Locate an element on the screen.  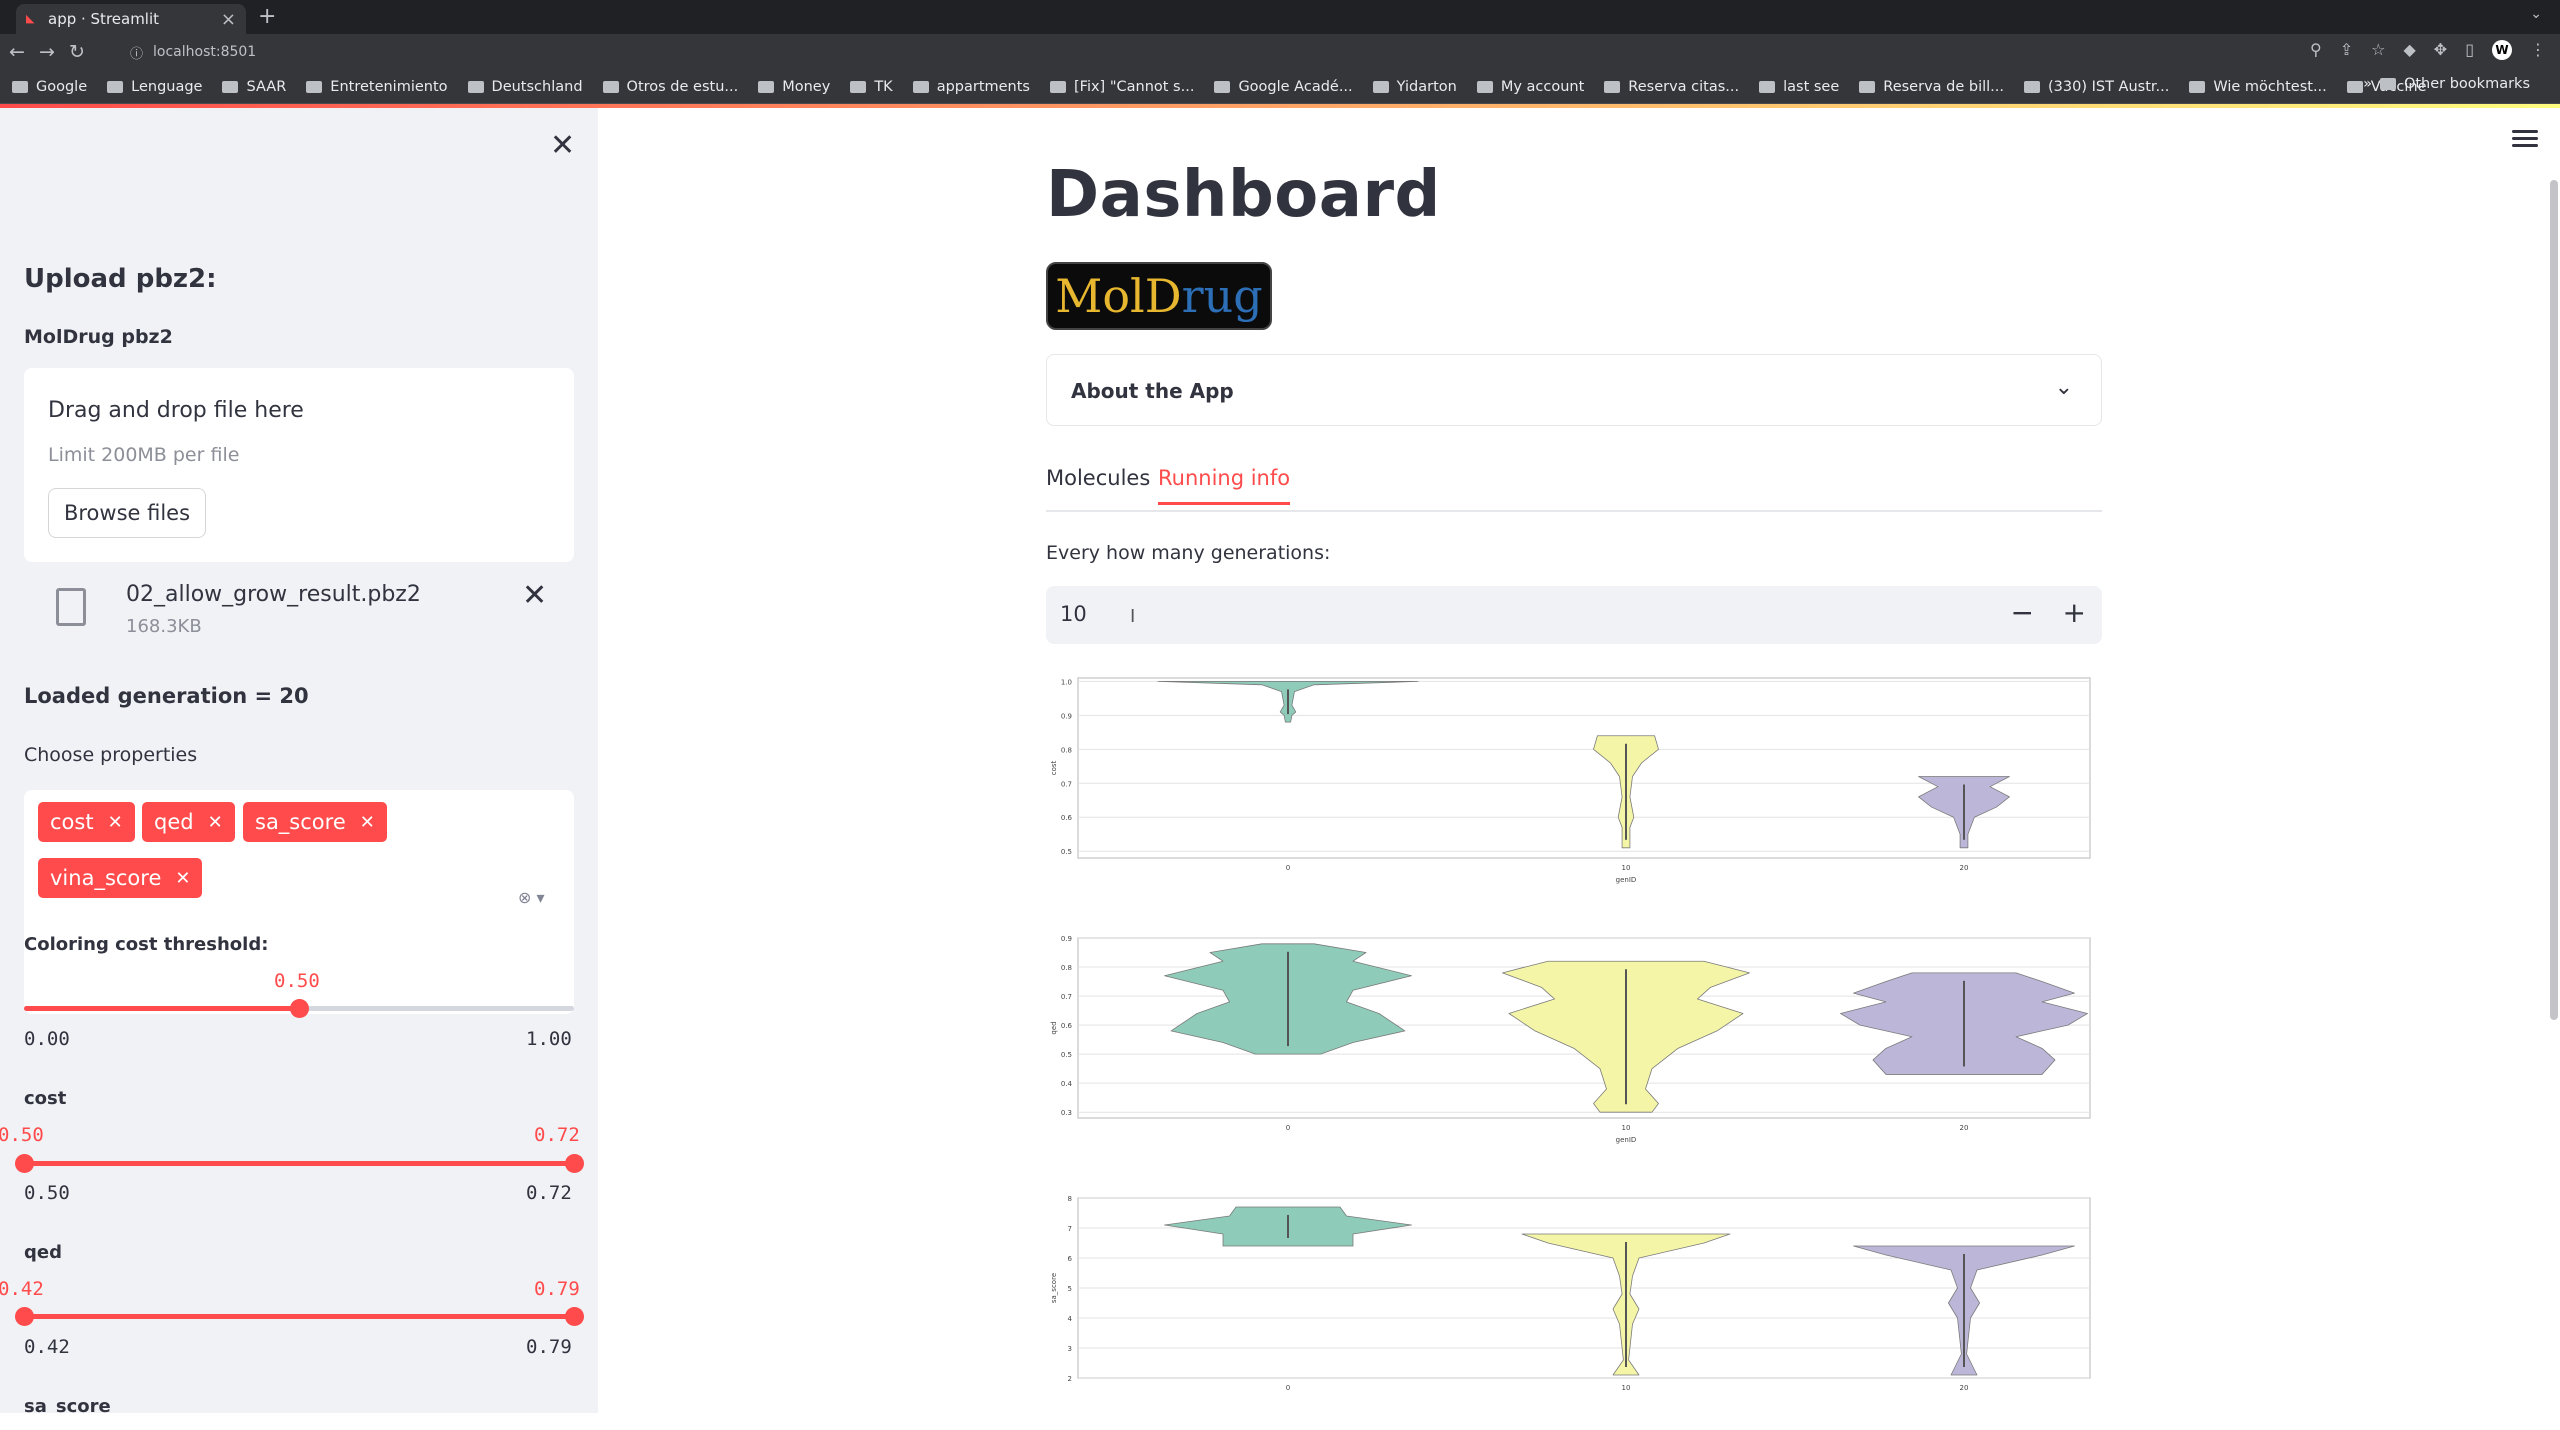
address-bar: ⓘ localhost:8501 is located at coordinates (193, 52).